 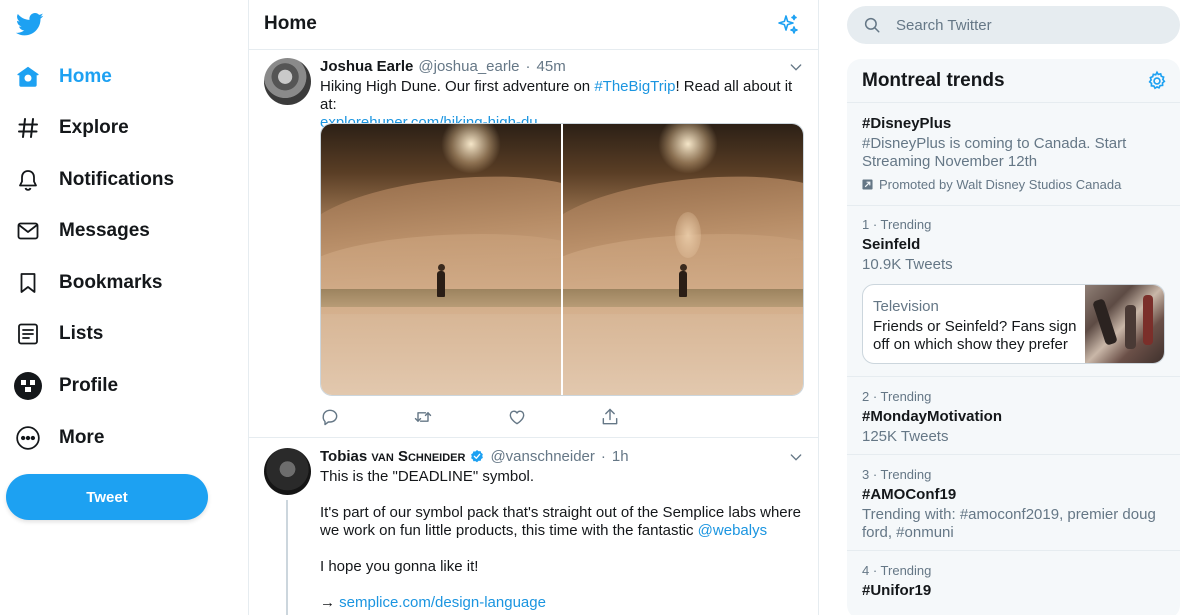 I want to click on trend-name: Seinfeld, so click(x=891, y=244).